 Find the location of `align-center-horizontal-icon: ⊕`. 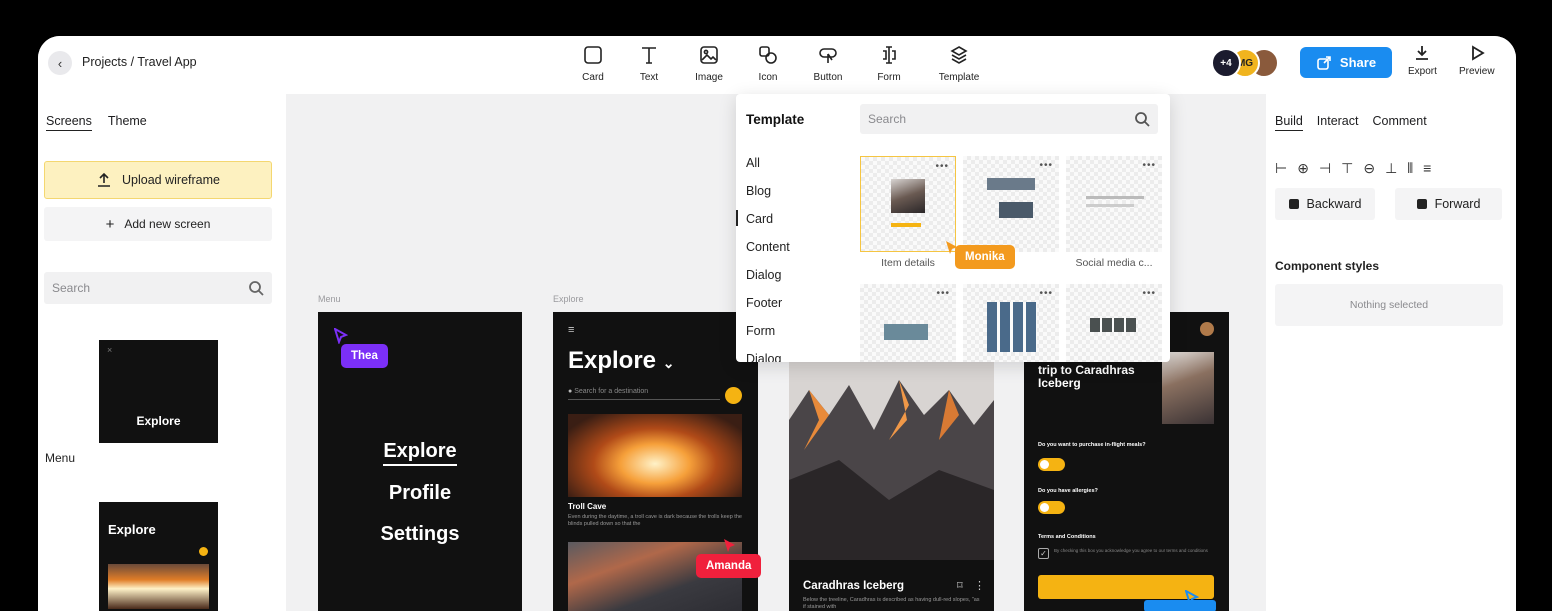

align-center-horizontal-icon: ⊕ is located at coordinates (1303, 168).